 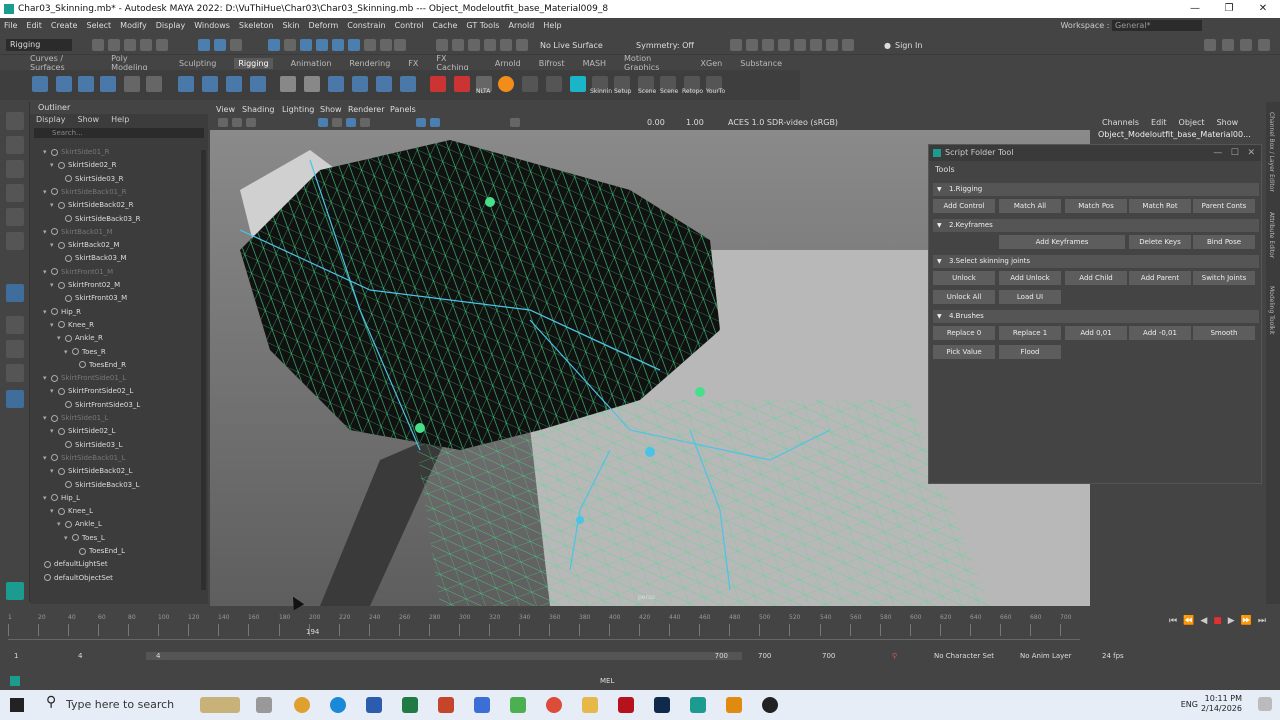 What do you see at coordinates (212, 25) in the screenshot?
I see `menu-windows: Windows` at bounding box center [212, 25].